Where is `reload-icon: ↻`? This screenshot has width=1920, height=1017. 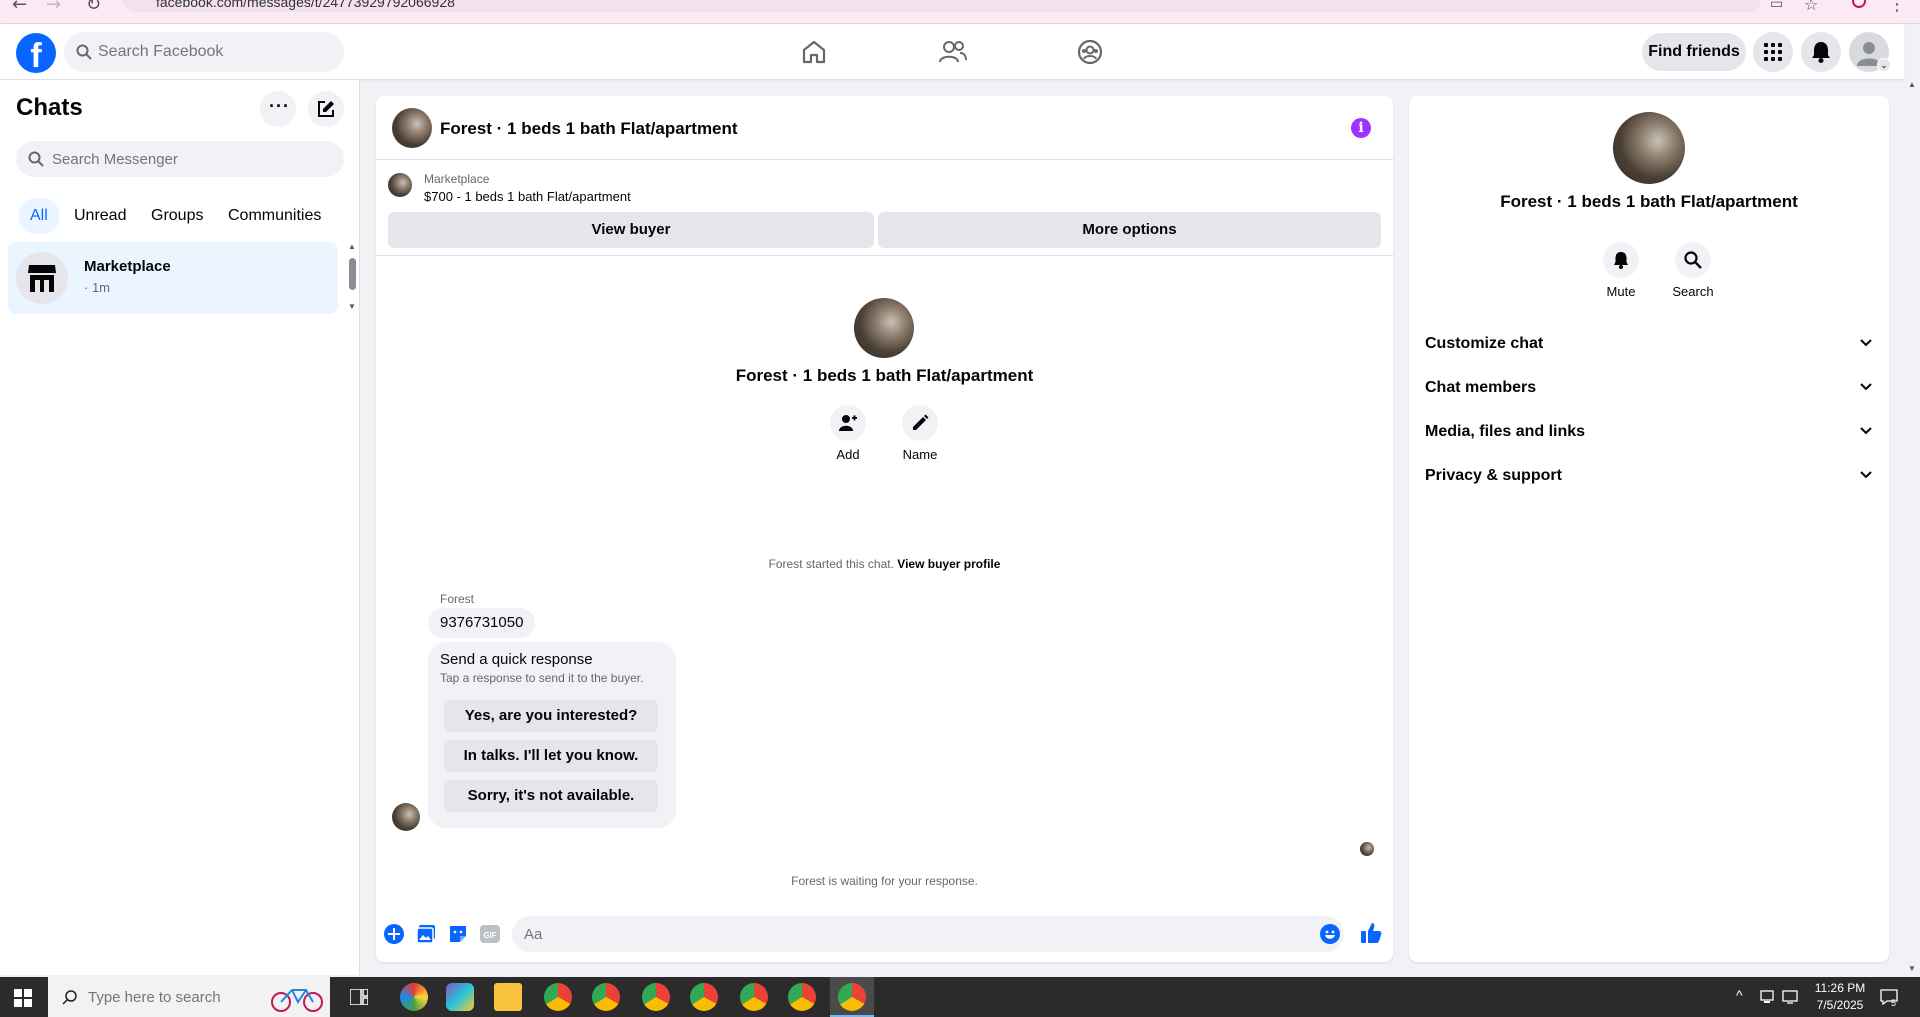 reload-icon: ↻ is located at coordinates (93, 7).